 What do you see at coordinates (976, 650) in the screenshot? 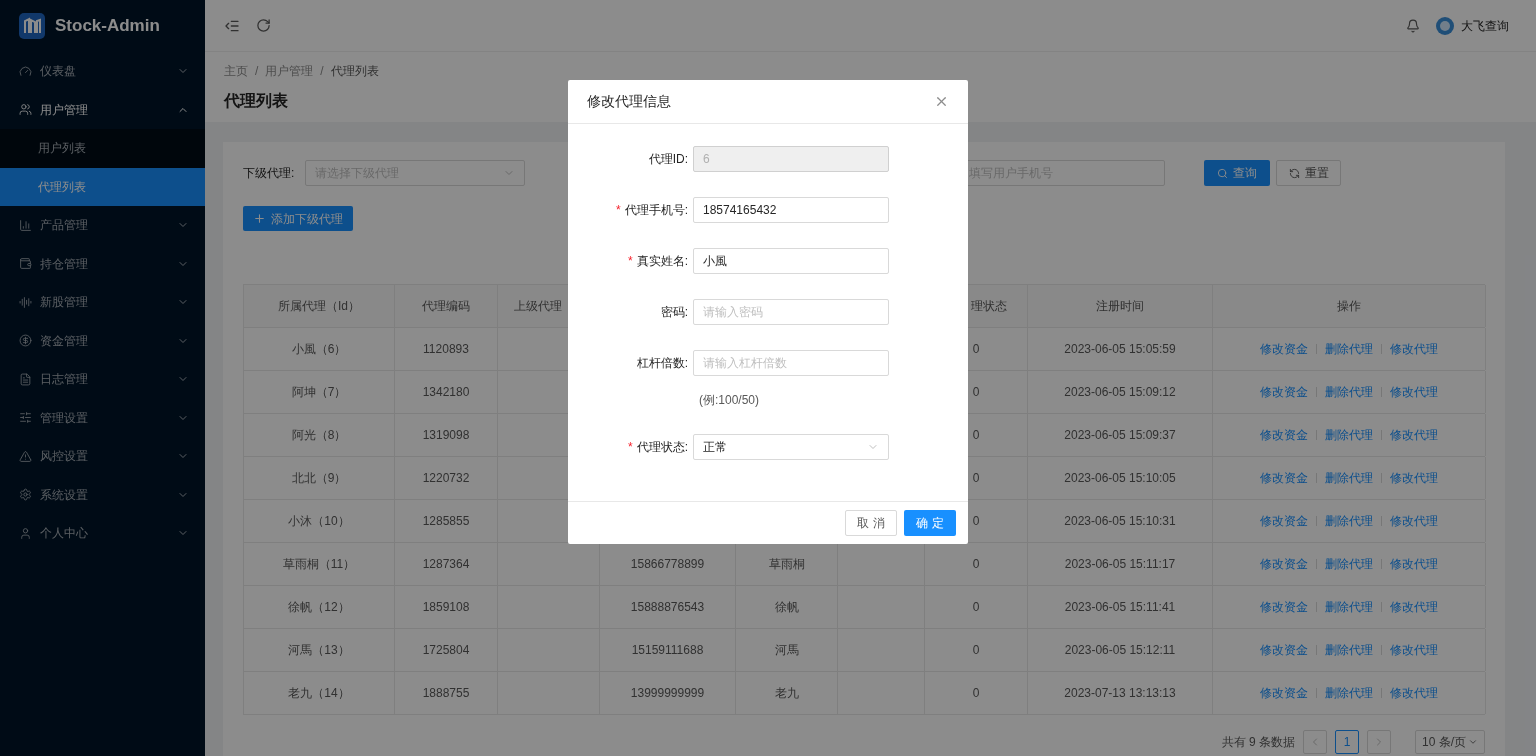
I see `table-cell: 0` at bounding box center [976, 650].